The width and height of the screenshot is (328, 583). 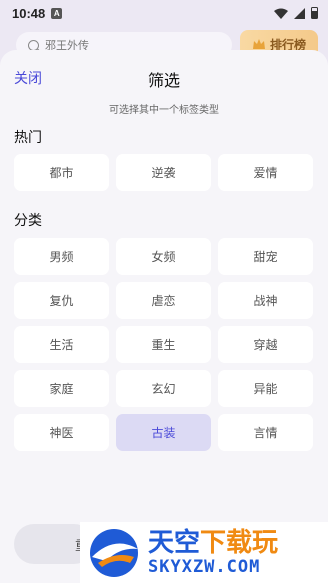 I want to click on tag-button: 异能, so click(x=265, y=388).